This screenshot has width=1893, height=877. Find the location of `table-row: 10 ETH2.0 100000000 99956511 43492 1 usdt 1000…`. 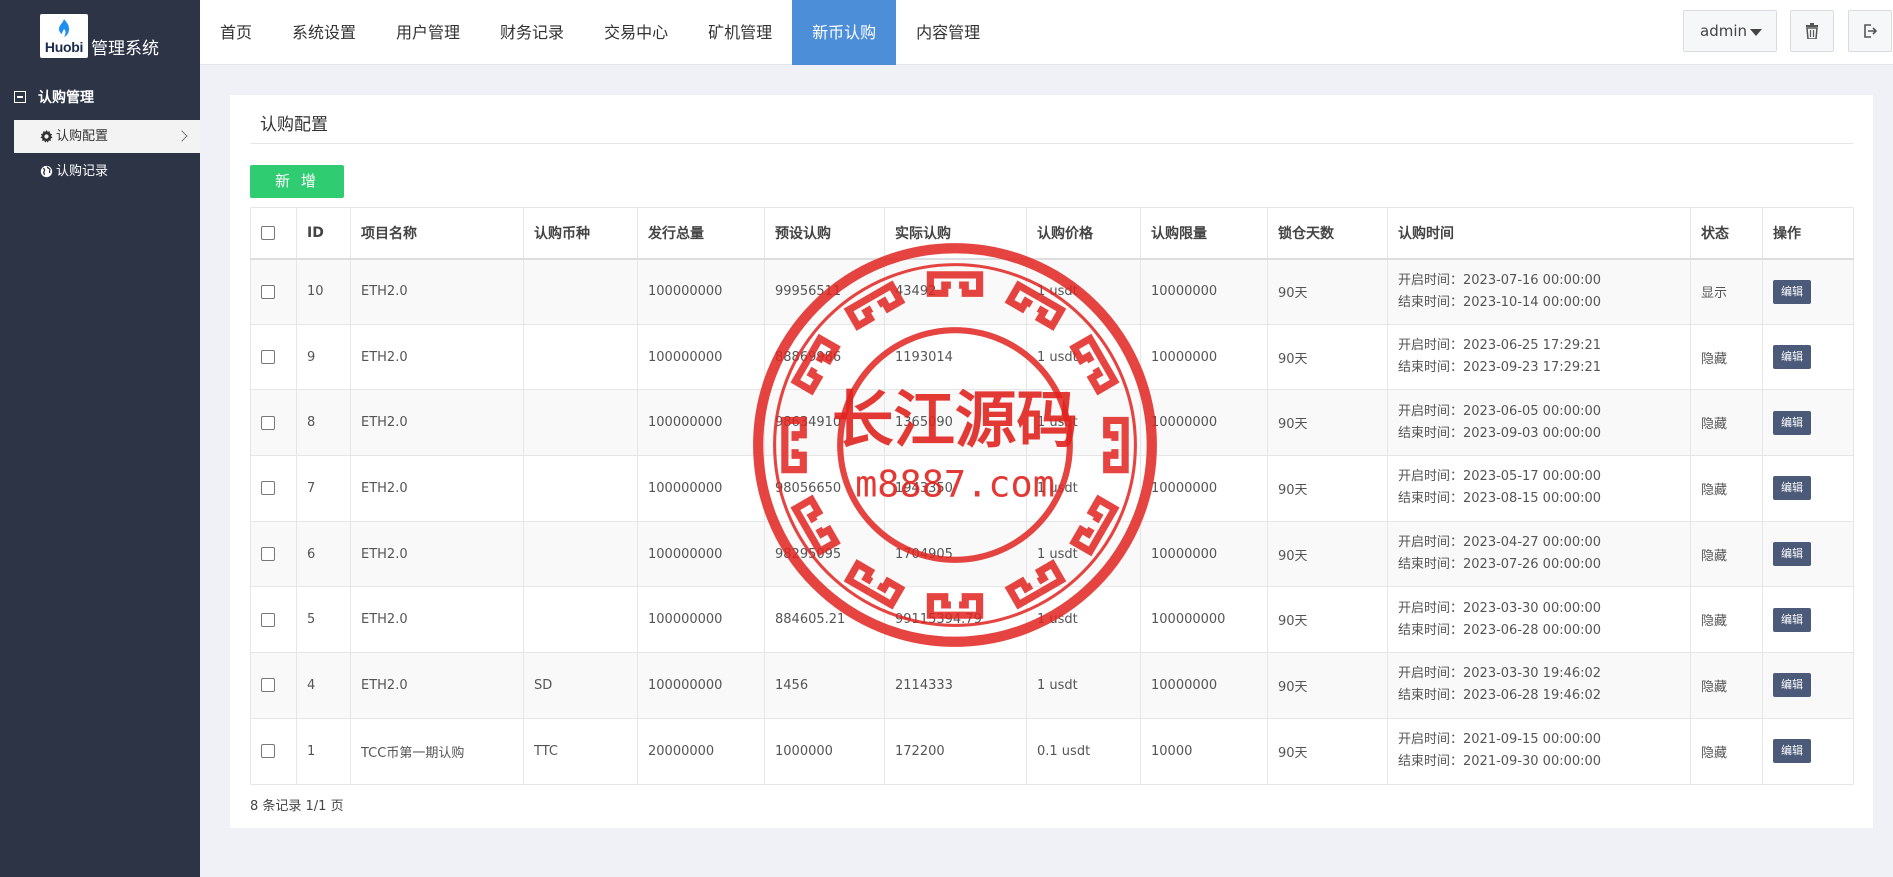

table-row: 10 ETH2.0 100000000 99956511 43492 1 usdt 1000… is located at coordinates (1052, 291).